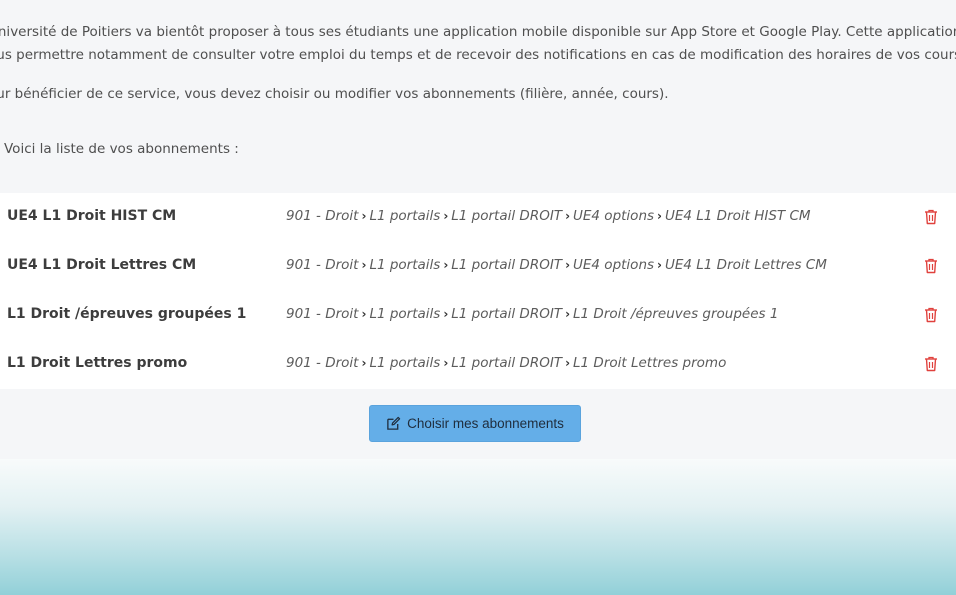  Describe the element at coordinates (92, 216) in the screenshot. I see `subscription-name: UE4 L1 Droit HIST CM` at that location.